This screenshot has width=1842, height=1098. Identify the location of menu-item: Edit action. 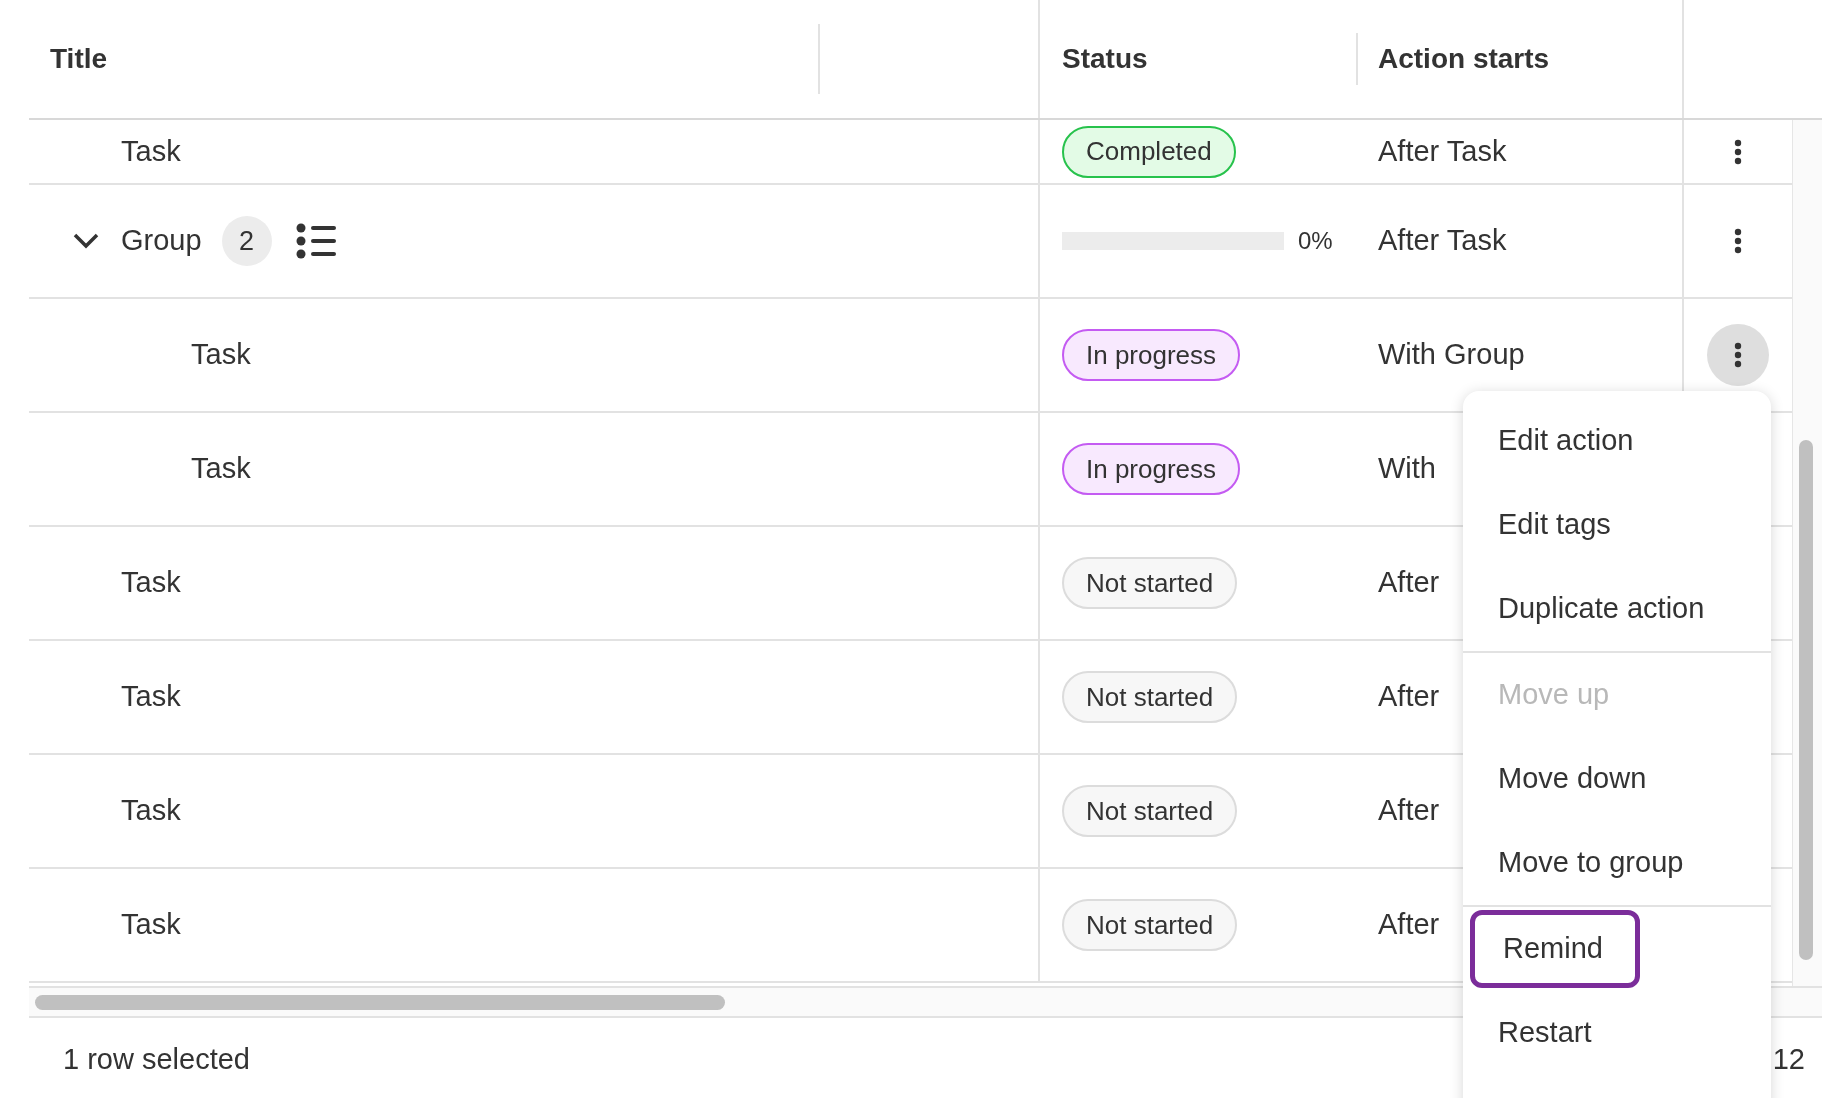
(1617, 441).